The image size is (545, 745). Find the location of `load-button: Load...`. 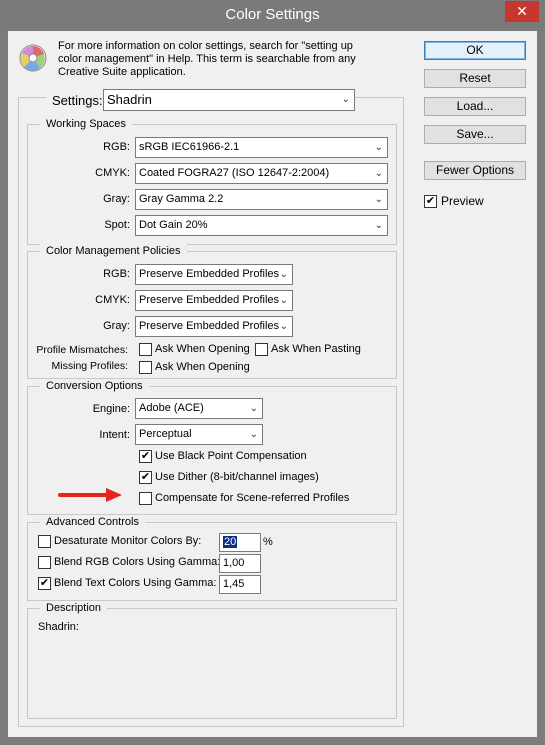

load-button: Load... is located at coordinates (475, 106).